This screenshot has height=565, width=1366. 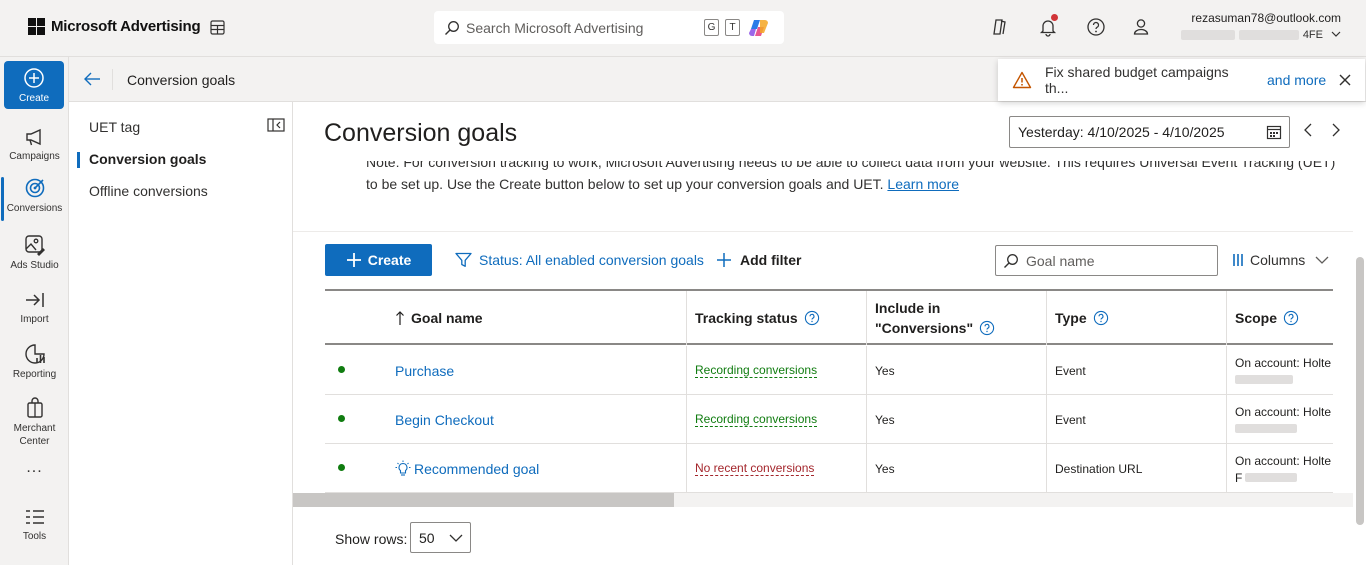 I want to click on megaphone-icon, so click(x=33, y=137).